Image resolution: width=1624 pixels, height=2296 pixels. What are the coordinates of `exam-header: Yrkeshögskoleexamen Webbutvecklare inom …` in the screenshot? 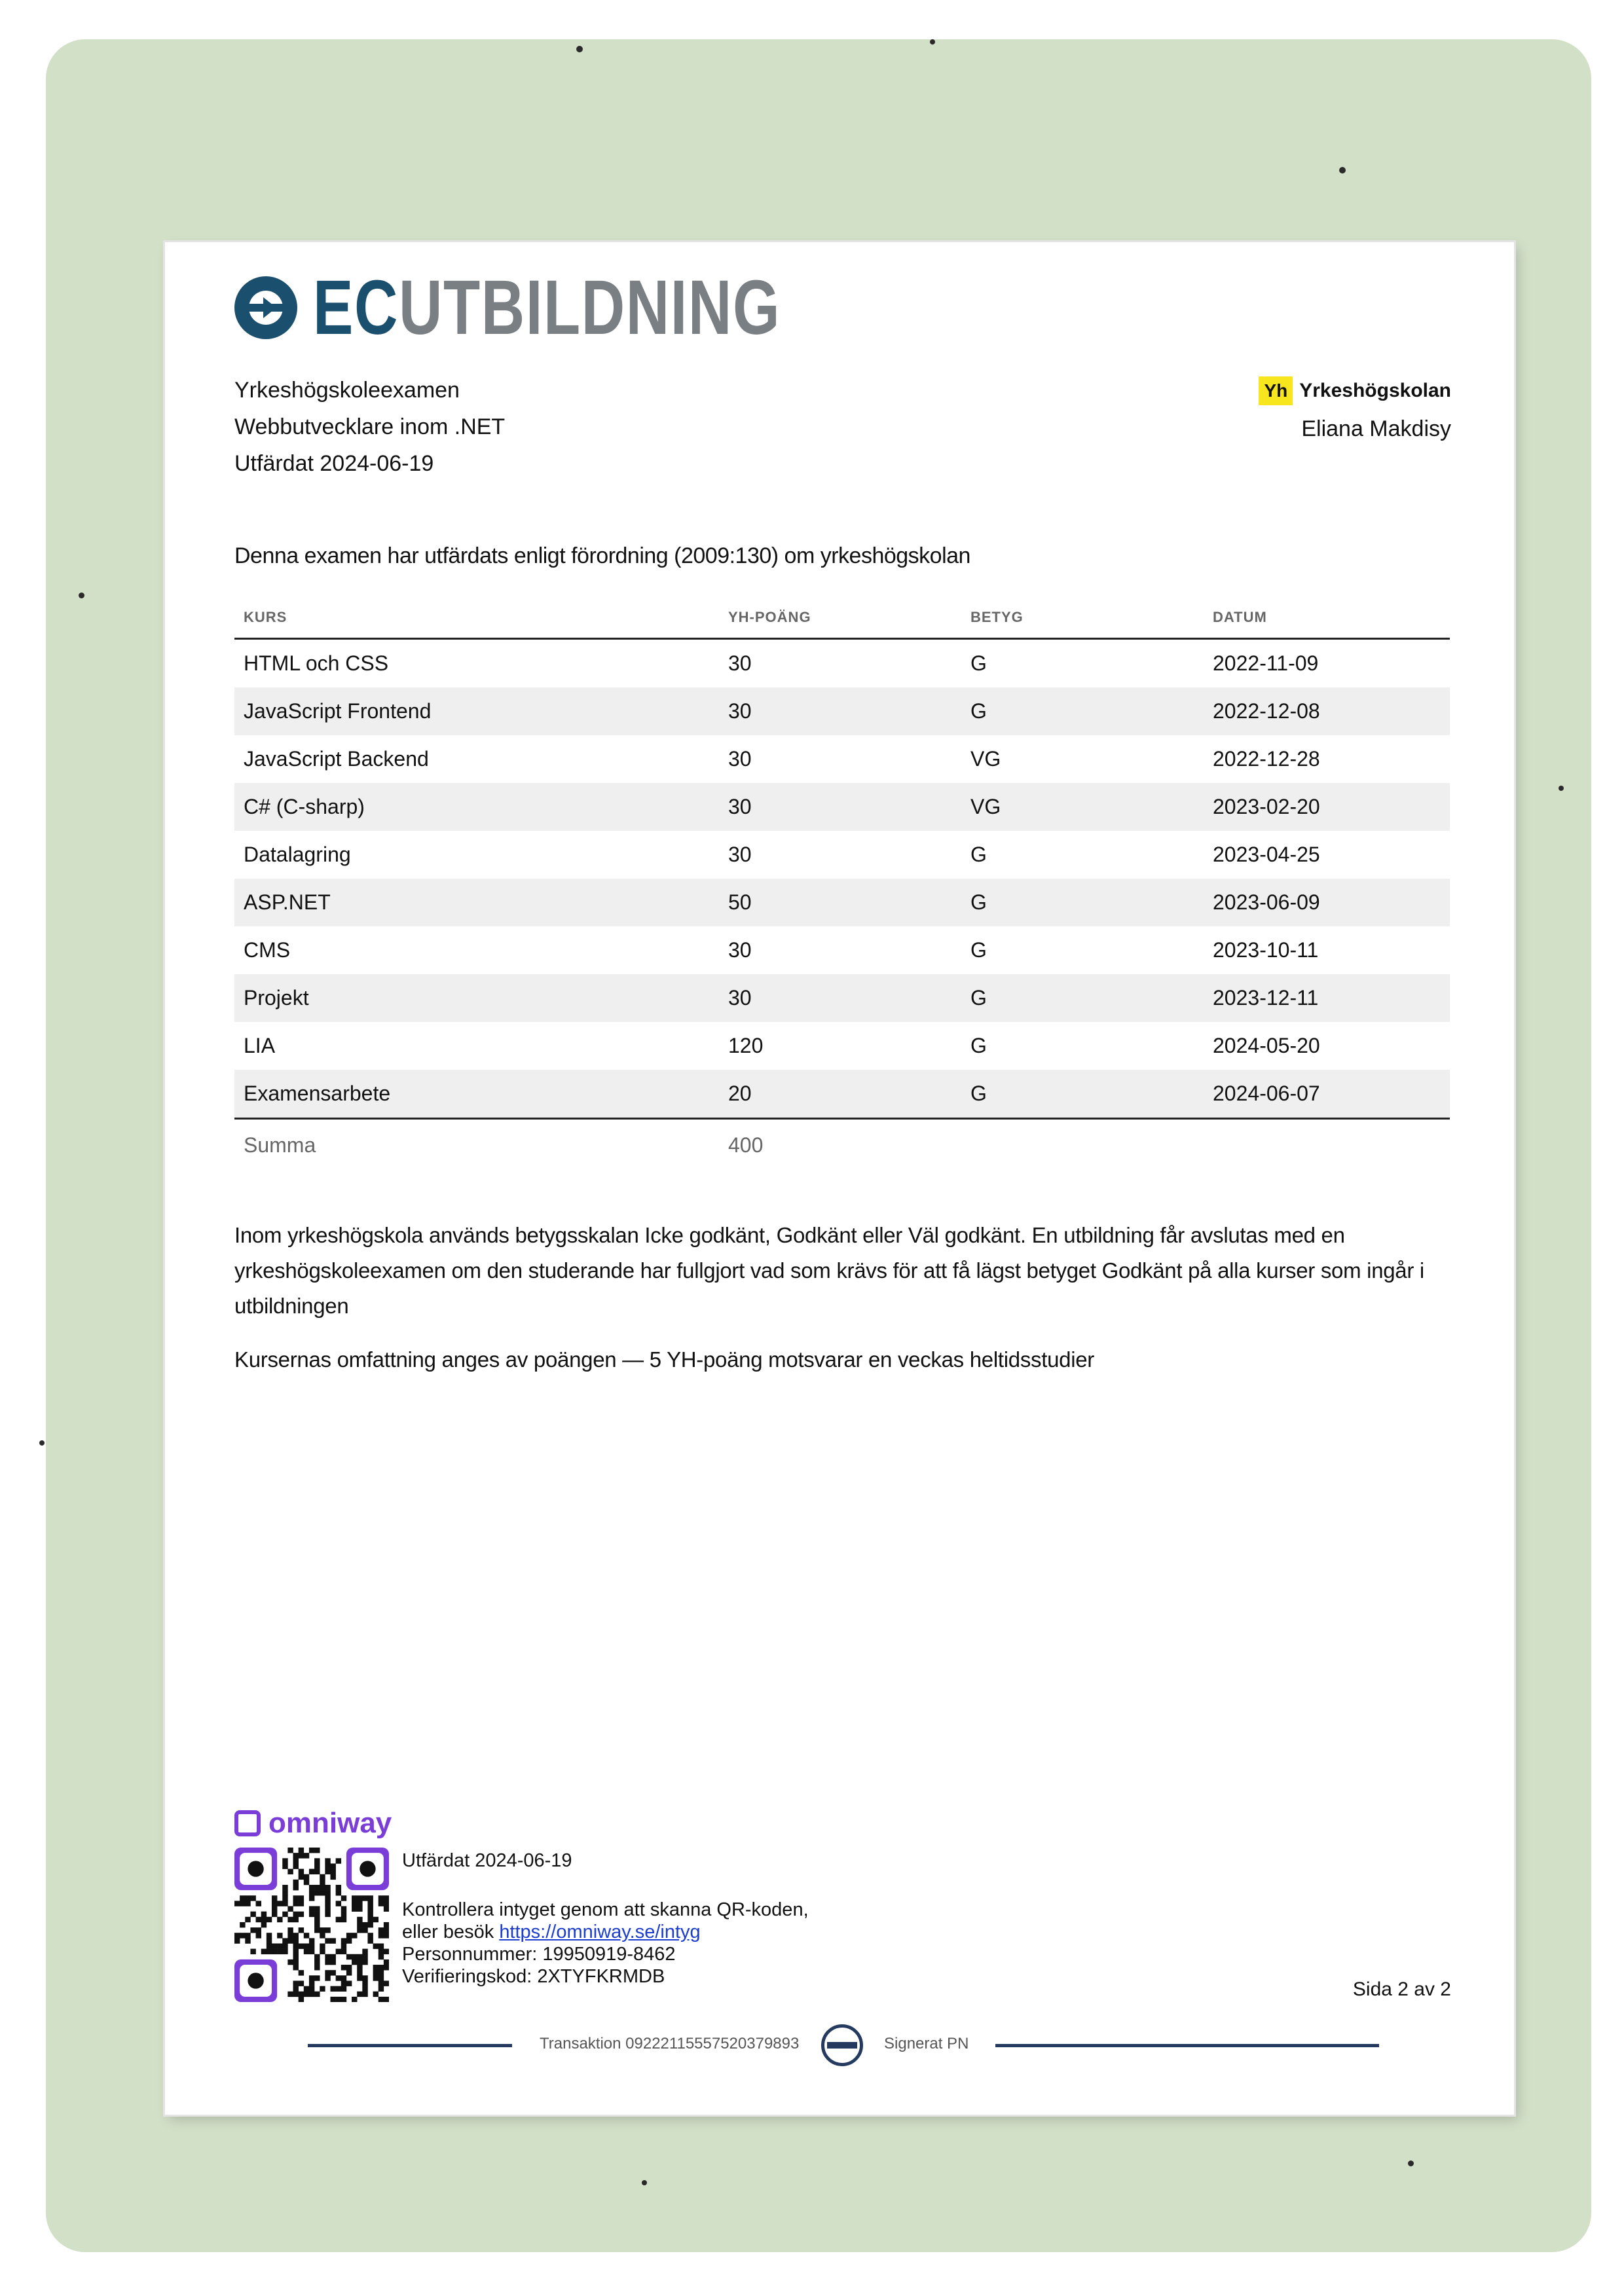 It's located at (369, 427).